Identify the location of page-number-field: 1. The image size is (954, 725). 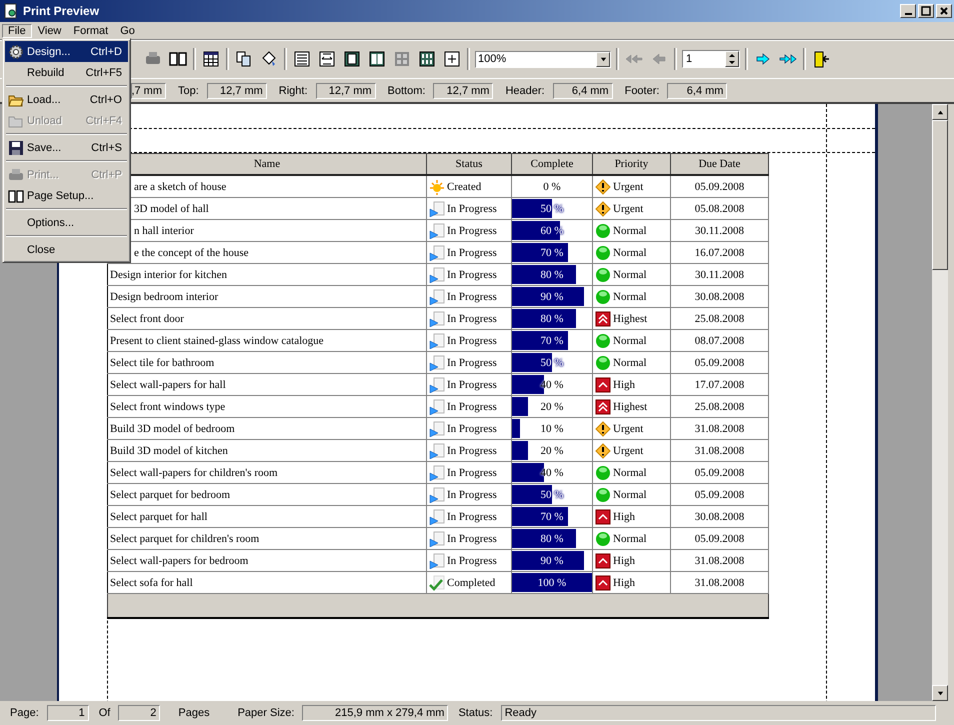
(67, 713).